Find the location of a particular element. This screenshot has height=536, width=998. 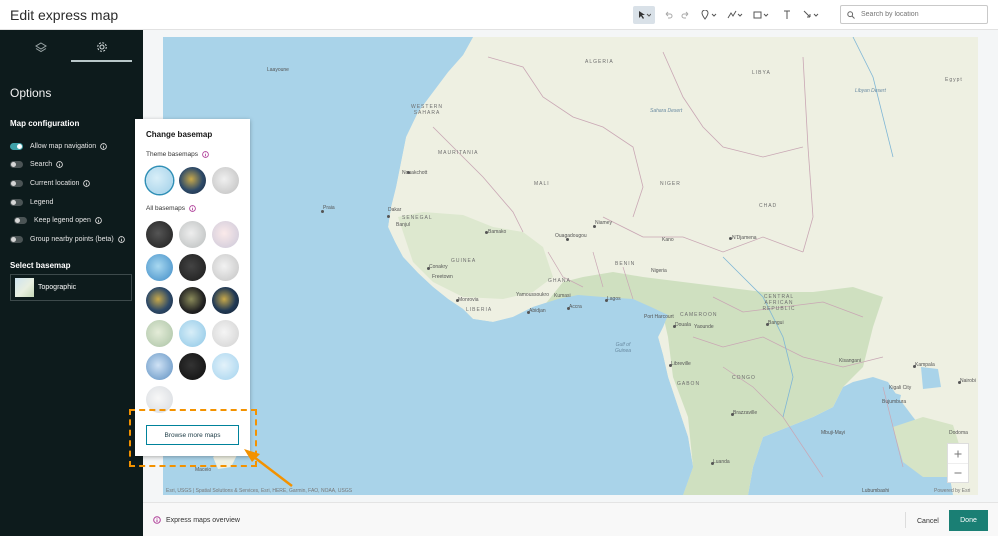

basemap-thumbnail is located at coordinates (24, 287).